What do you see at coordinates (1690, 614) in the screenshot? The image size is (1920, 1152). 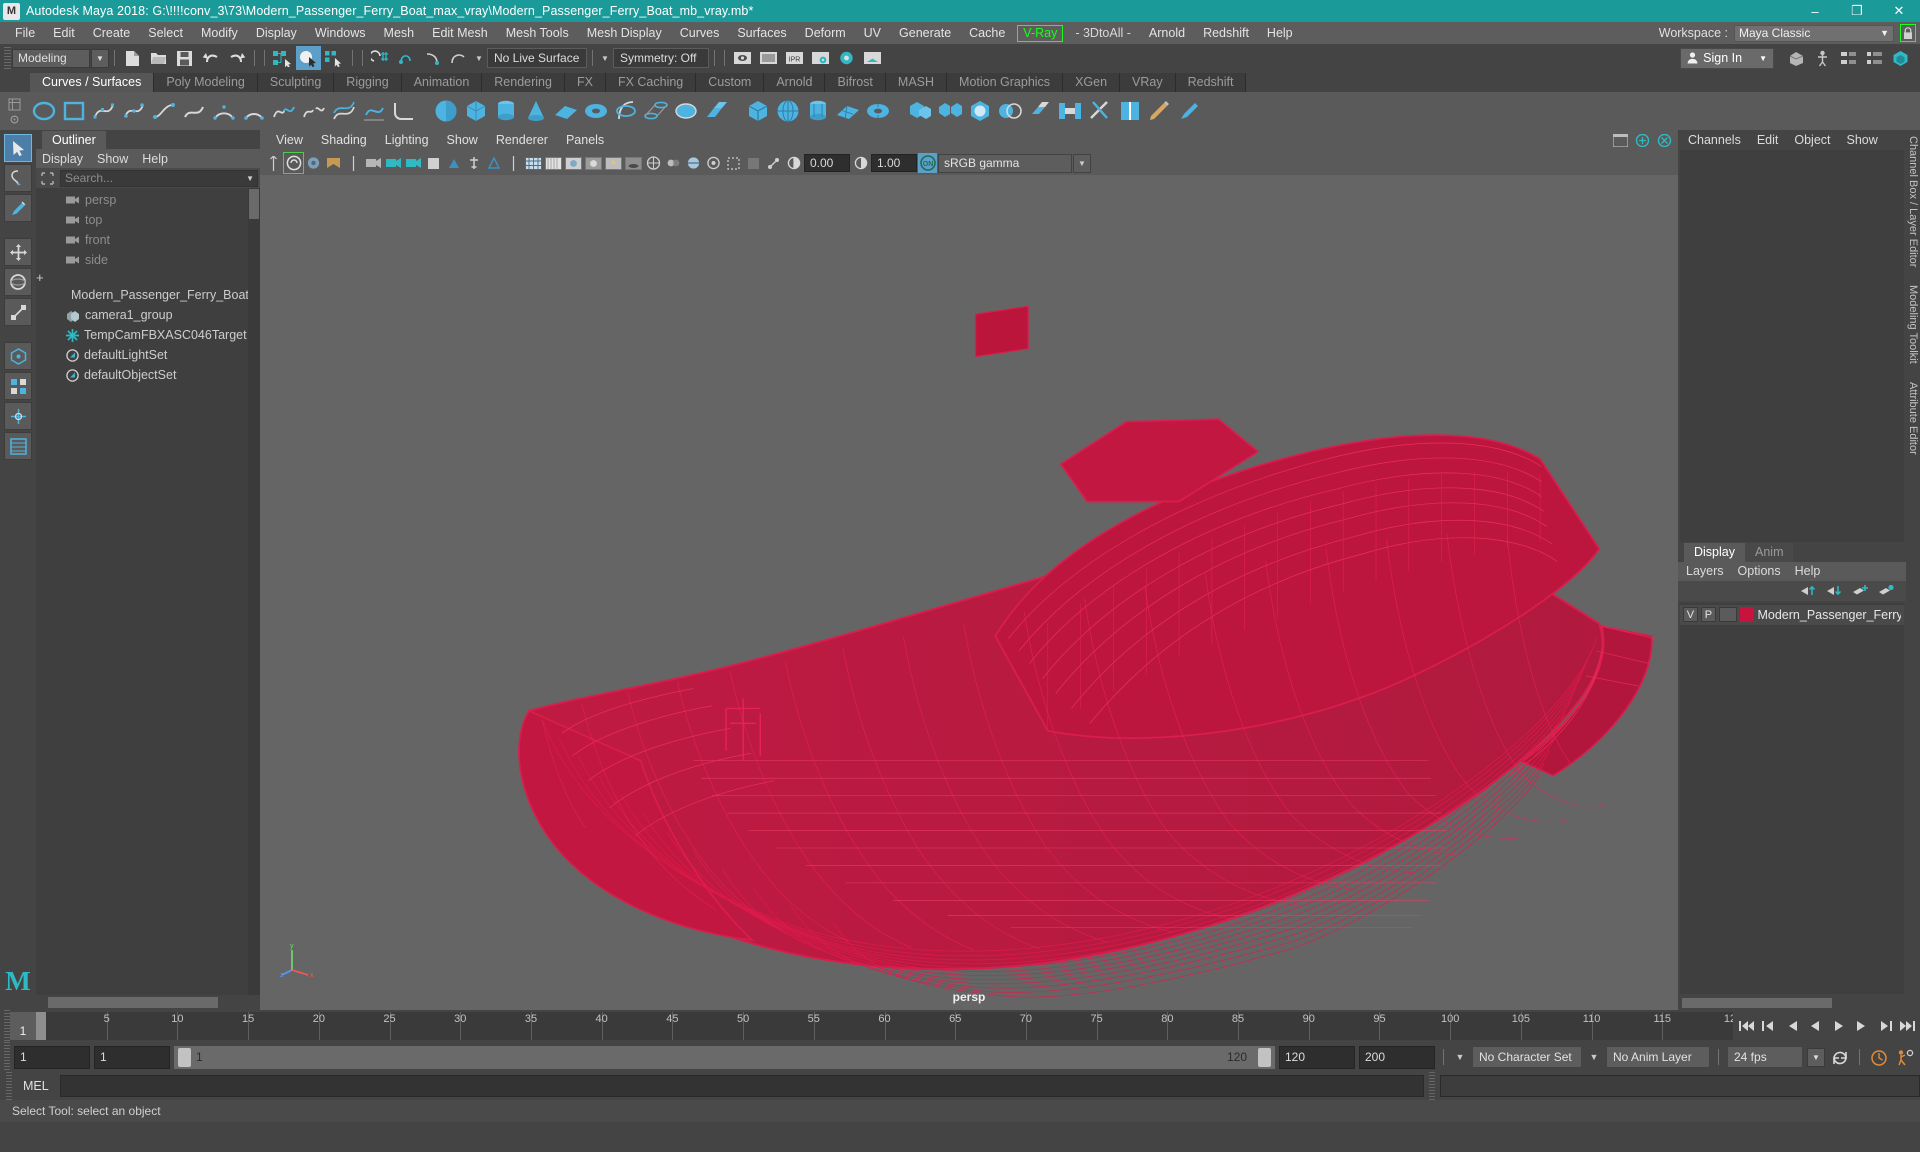 I see `layer-visibility-toggle: V` at bounding box center [1690, 614].